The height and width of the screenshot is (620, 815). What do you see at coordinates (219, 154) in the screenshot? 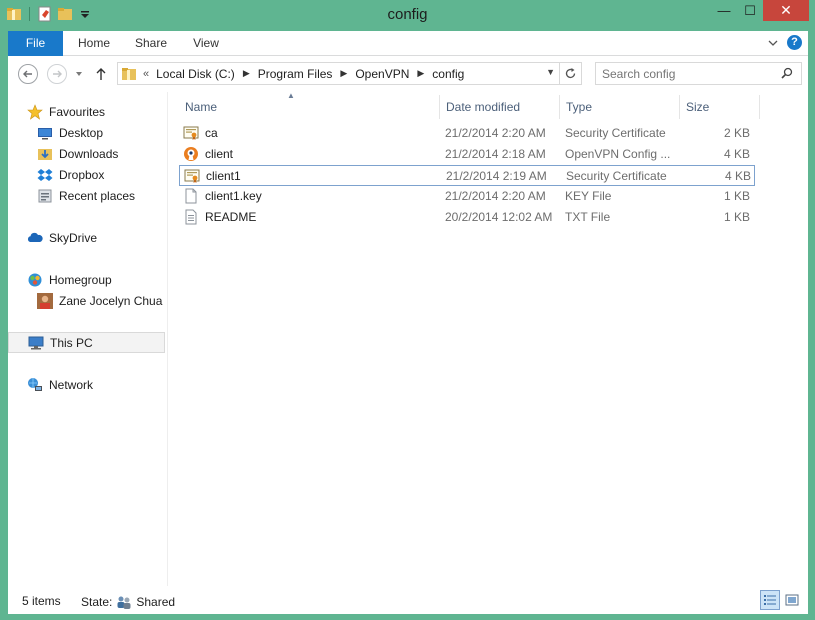
I see `file-name: client` at bounding box center [219, 154].